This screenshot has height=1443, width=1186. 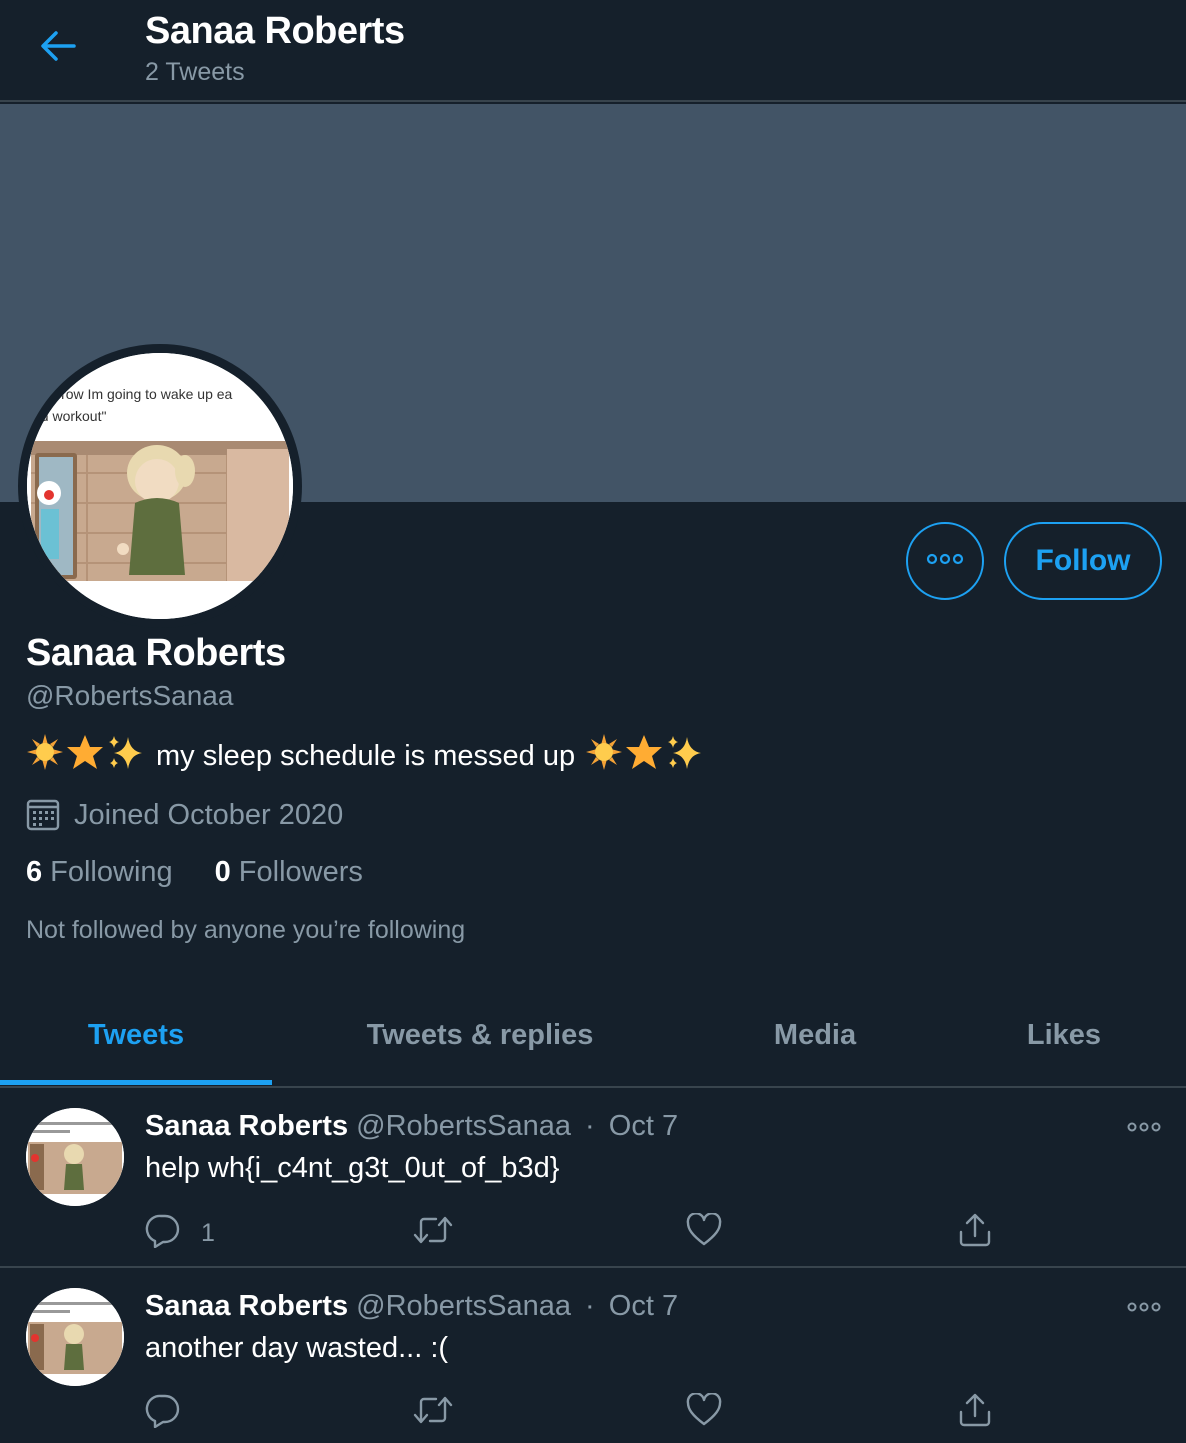 What do you see at coordinates (300, 872) in the screenshot?
I see `followers-label: Followers` at bounding box center [300, 872].